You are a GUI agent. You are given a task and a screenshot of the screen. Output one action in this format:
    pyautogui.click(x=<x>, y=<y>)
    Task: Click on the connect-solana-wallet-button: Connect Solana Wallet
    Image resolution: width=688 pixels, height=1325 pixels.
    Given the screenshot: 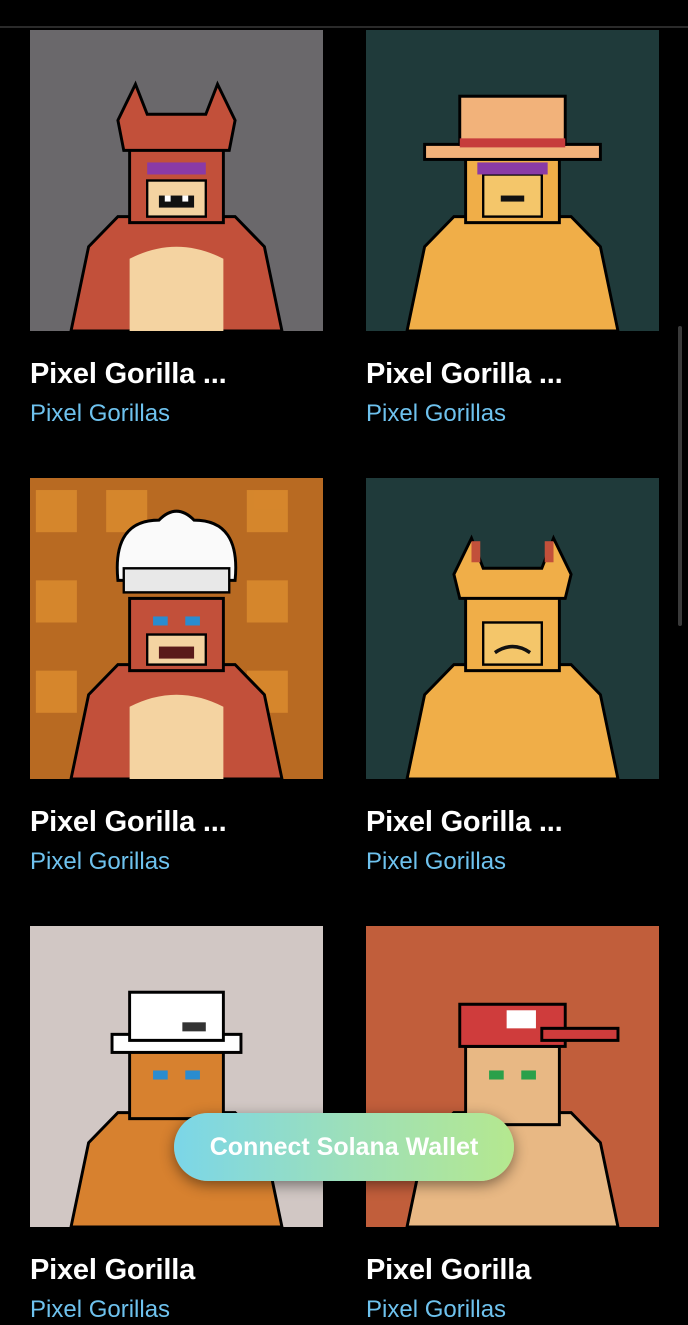 What is the action you would take?
    pyautogui.click(x=344, y=1147)
    